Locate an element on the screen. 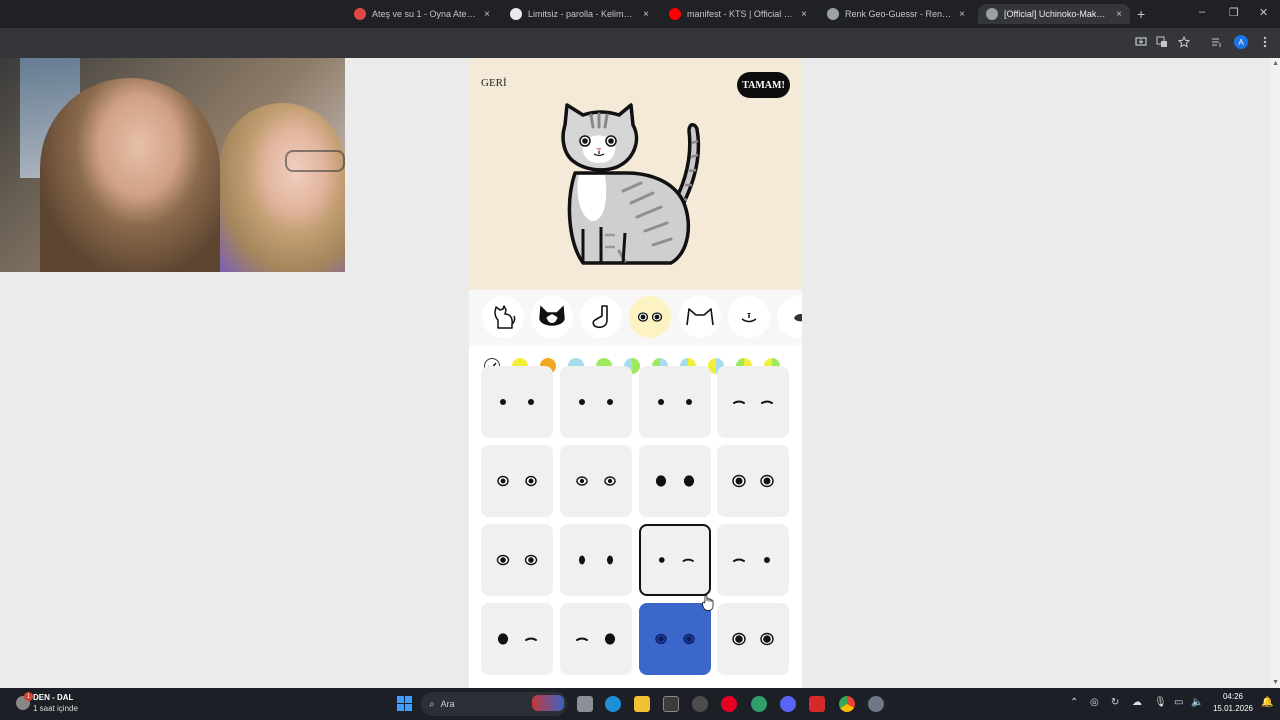  back-link: GERİ is located at coordinates (494, 83).